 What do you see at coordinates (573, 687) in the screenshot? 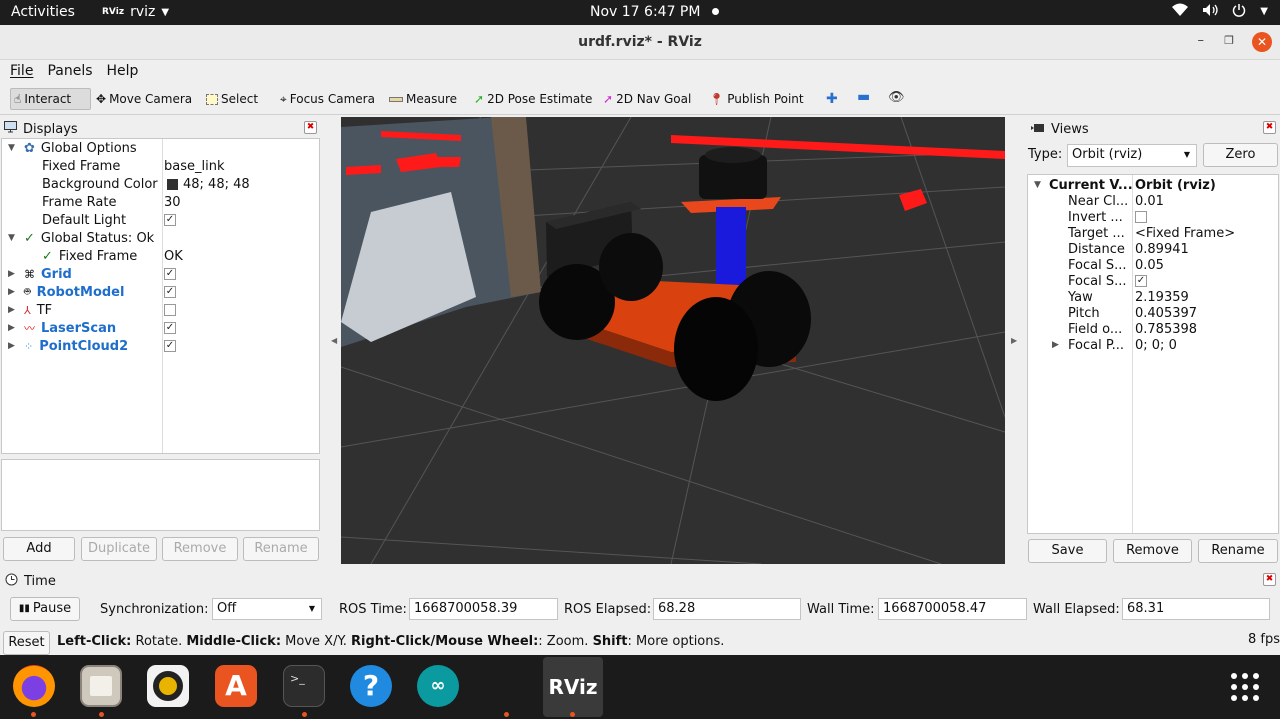
I see `rviz-dock-icon: RViz` at bounding box center [573, 687].